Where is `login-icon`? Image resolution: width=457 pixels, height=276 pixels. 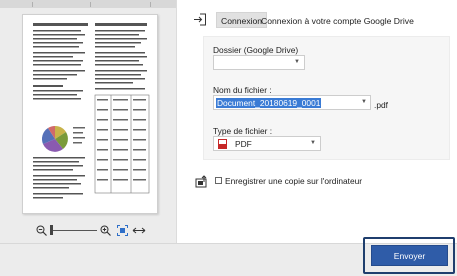
login-icon is located at coordinates (200, 19).